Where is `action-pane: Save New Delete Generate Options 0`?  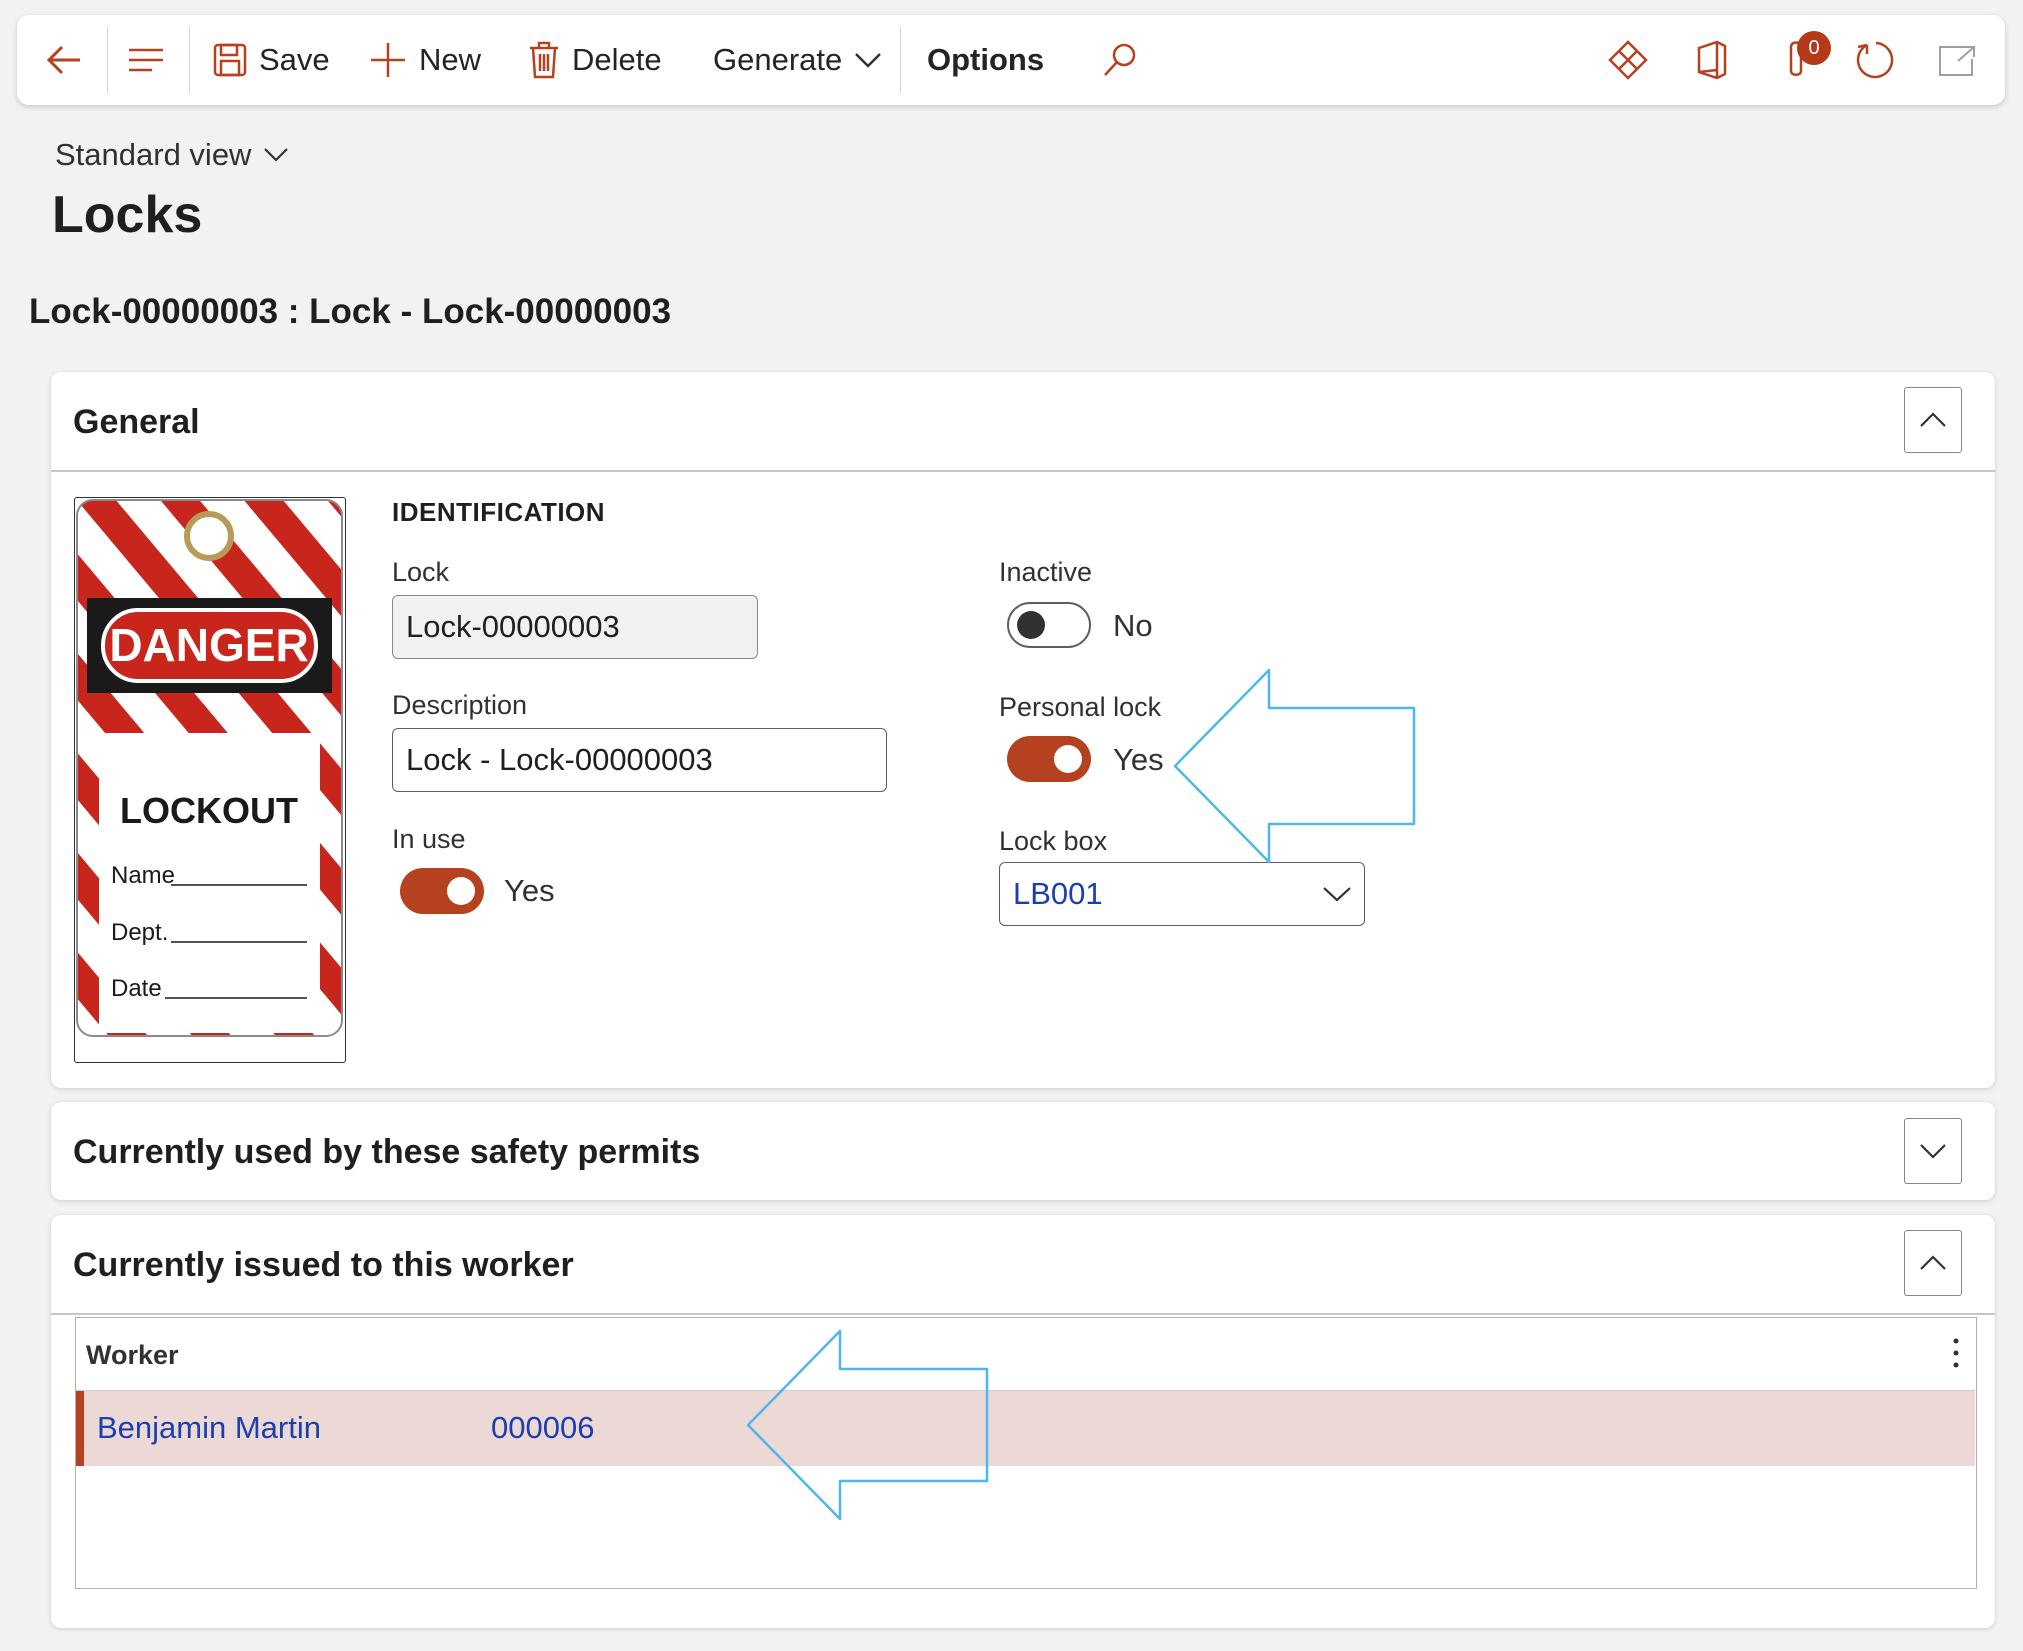
action-pane: Save New Delete Generate Options 0 is located at coordinates (1011, 60).